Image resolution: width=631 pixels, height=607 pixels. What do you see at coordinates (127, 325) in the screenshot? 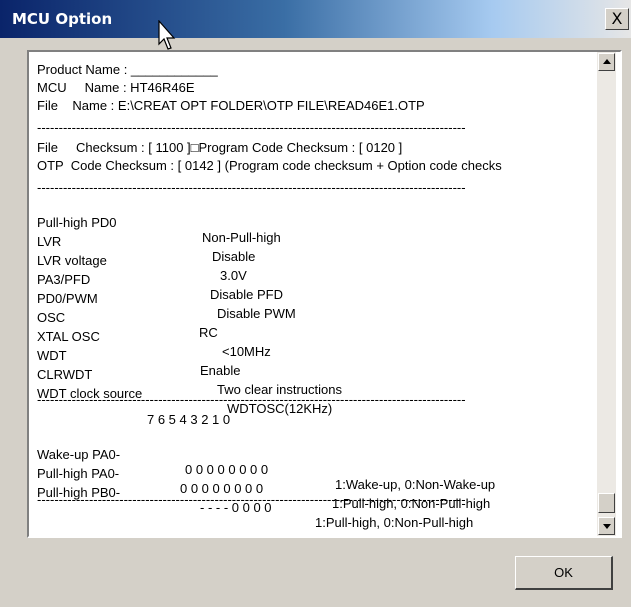
I see `option-row: OSC RC` at bounding box center [127, 325].